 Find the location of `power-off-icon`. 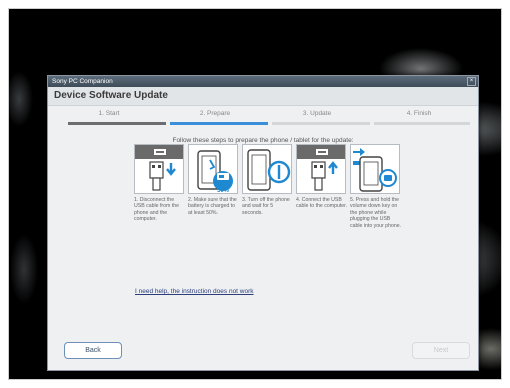

power-off-icon is located at coordinates (269, 170).